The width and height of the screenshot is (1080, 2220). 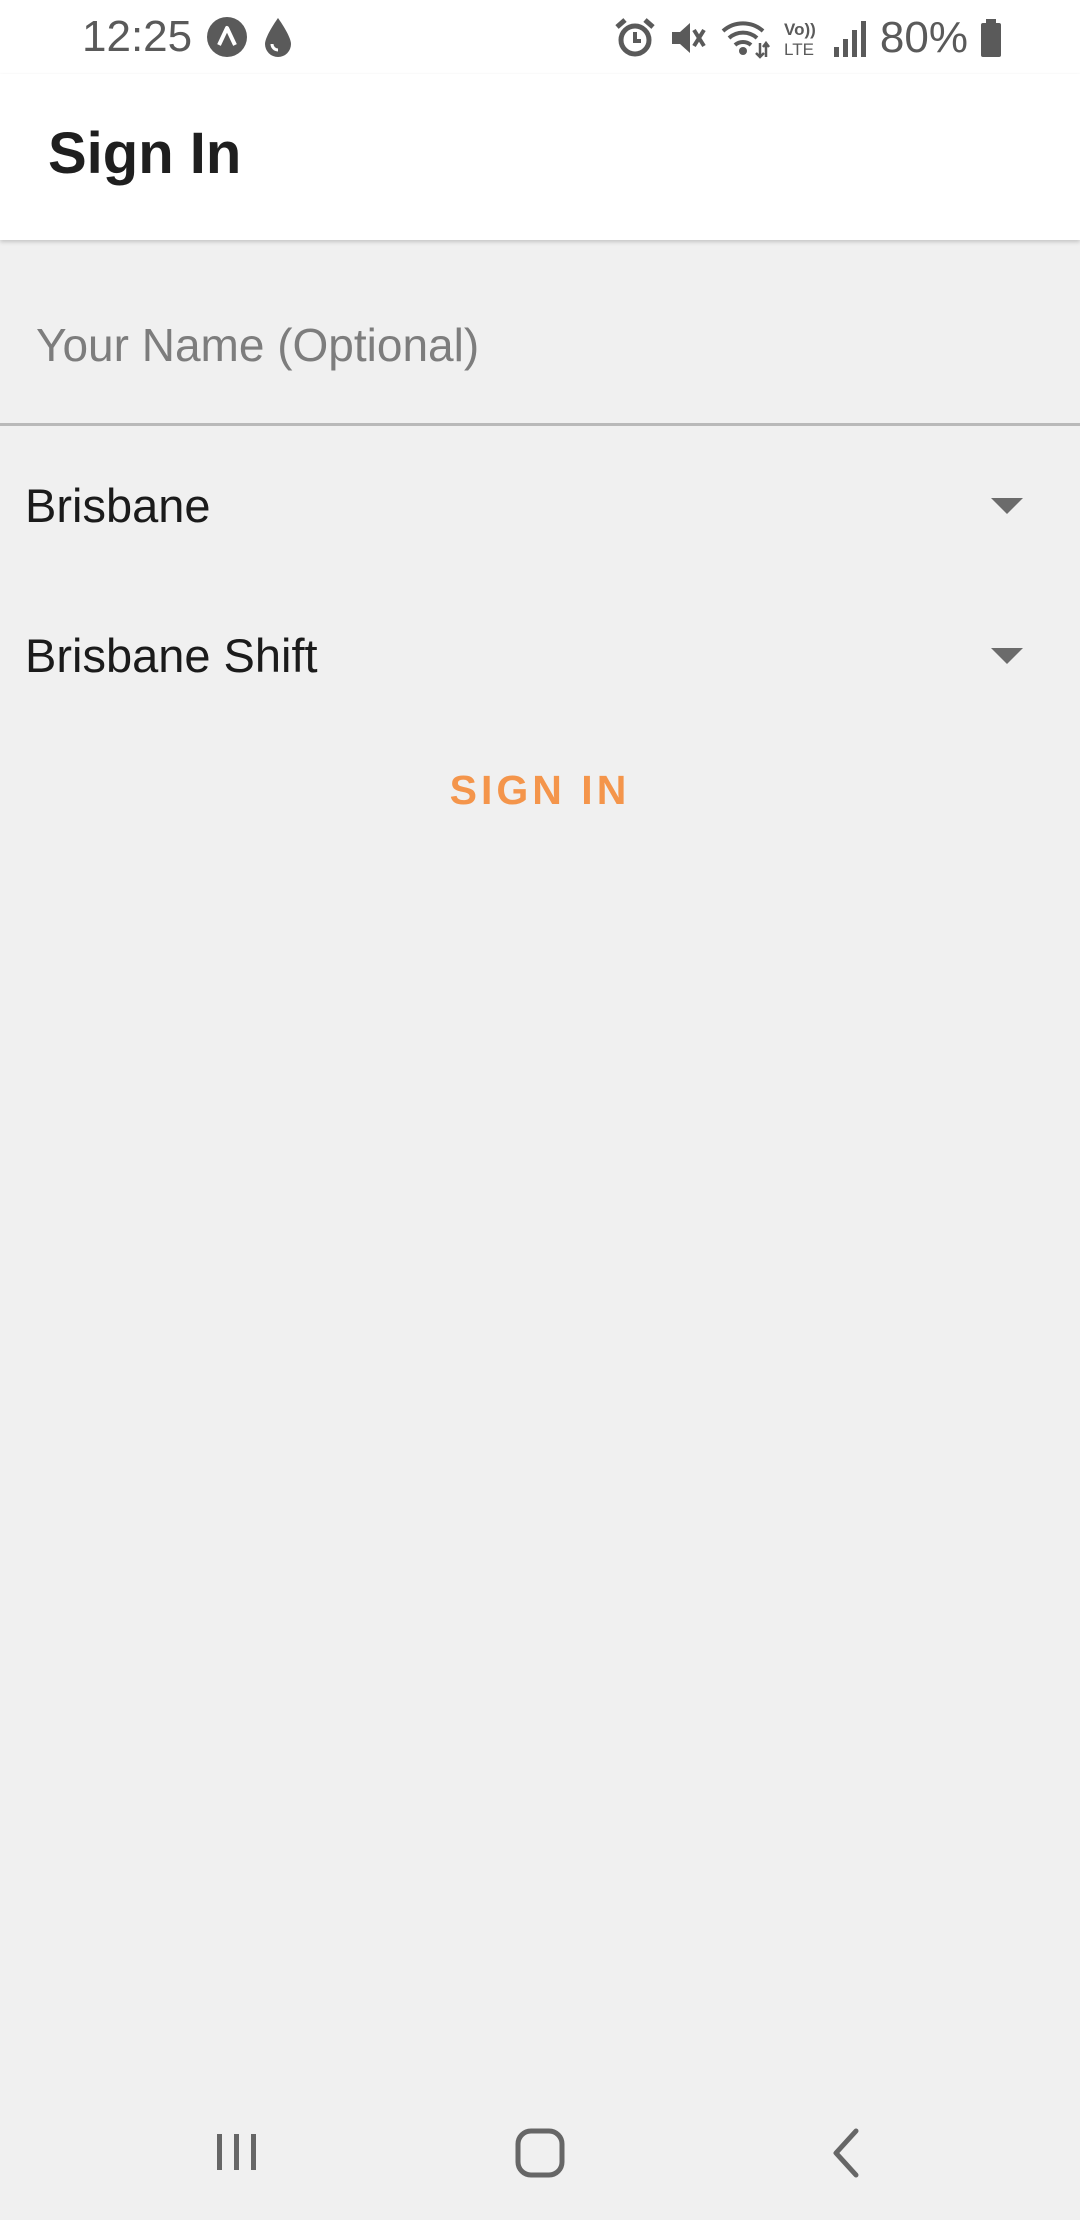 I want to click on signal-icon, so click(x=850, y=38).